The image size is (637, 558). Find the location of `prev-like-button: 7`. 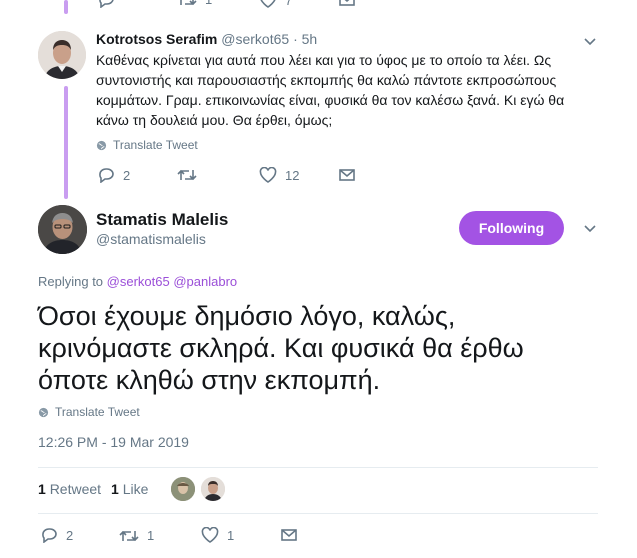

prev-like-button: 7 is located at coordinates (275, 4).